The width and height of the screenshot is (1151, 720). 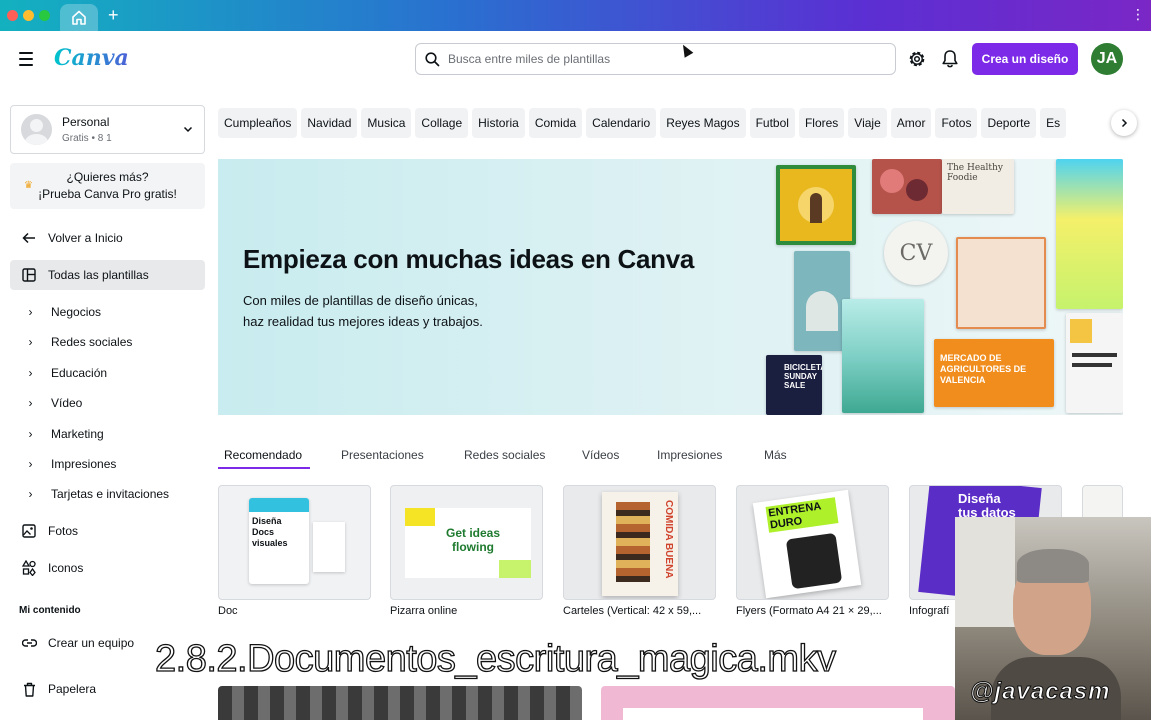 I want to click on search-input, so click(x=658, y=59).